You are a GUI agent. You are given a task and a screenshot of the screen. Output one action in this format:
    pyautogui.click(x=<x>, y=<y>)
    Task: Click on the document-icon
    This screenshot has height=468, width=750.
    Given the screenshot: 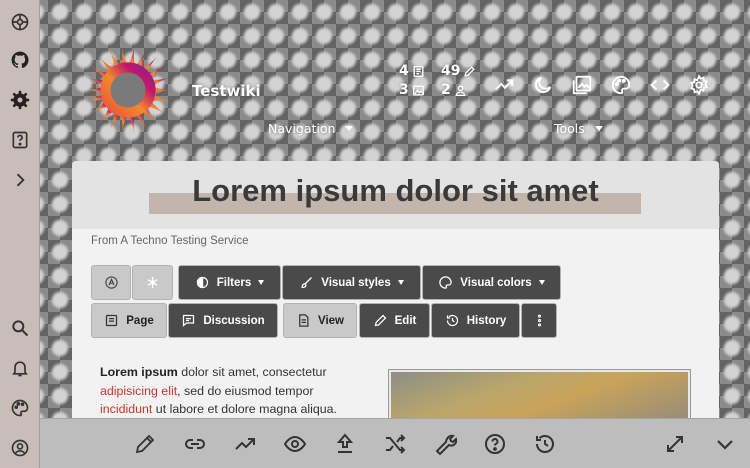 What is the action you would take?
    pyautogui.click(x=418, y=71)
    